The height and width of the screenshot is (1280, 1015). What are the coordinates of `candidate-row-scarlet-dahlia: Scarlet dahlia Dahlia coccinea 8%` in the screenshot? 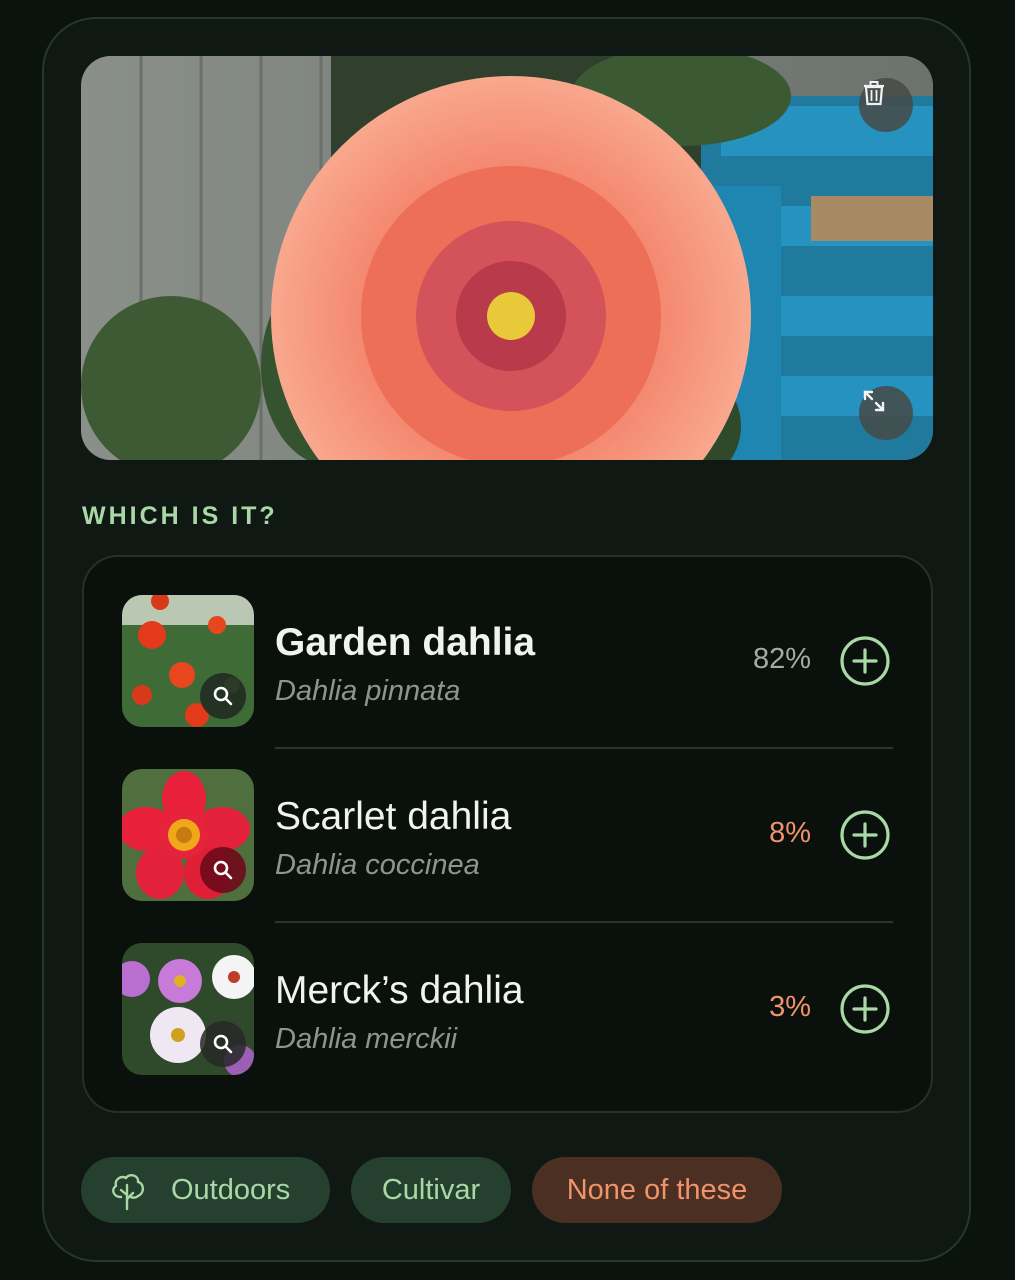 It's located at (507, 818).